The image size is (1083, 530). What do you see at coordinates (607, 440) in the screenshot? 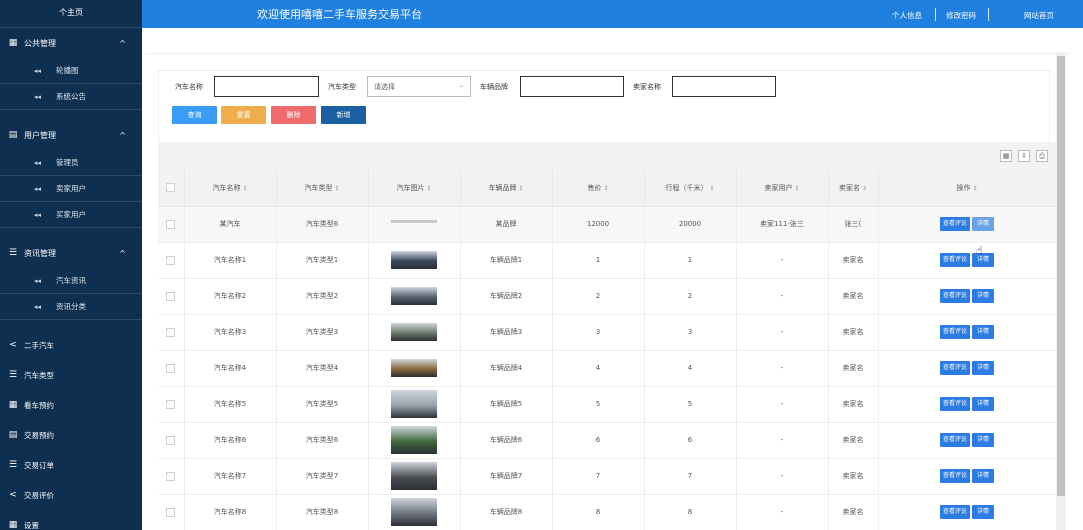
I see `table-row: 汽车名称6 汽车类型6 车辆品牌6 6 6- 卖家名 查看评论 详情` at bounding box center [607, 440].